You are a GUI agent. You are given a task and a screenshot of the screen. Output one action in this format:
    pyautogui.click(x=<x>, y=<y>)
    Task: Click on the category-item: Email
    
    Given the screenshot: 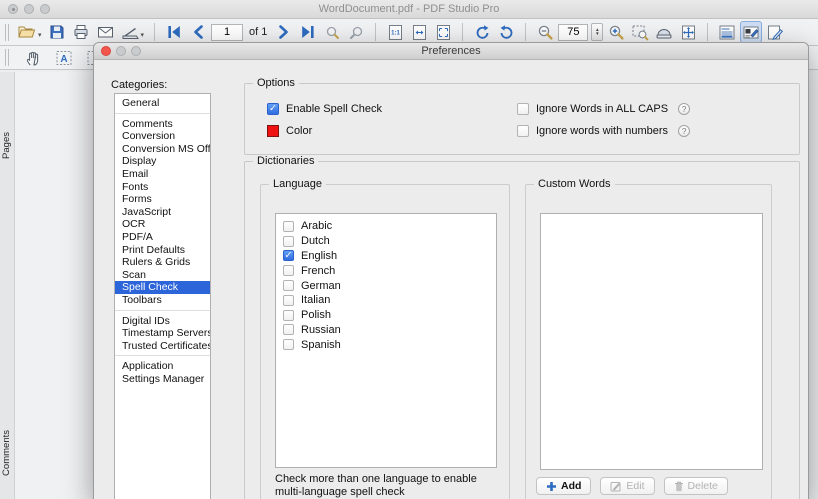 What is the action you would take?
    pyautogui.click(x=162, y=174)
    